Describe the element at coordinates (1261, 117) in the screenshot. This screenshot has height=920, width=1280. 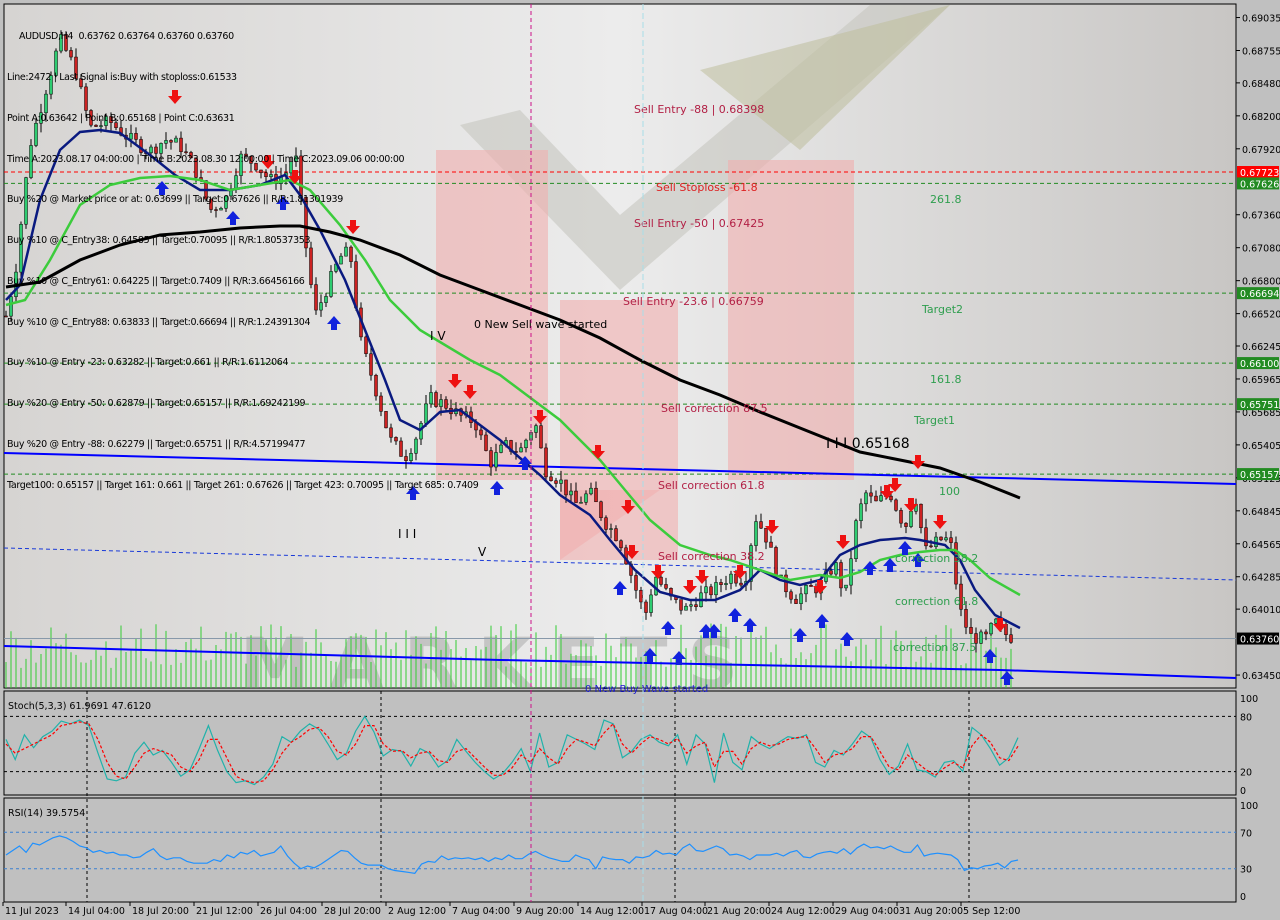
I see `y-tick-label: 0.68200` at that location.